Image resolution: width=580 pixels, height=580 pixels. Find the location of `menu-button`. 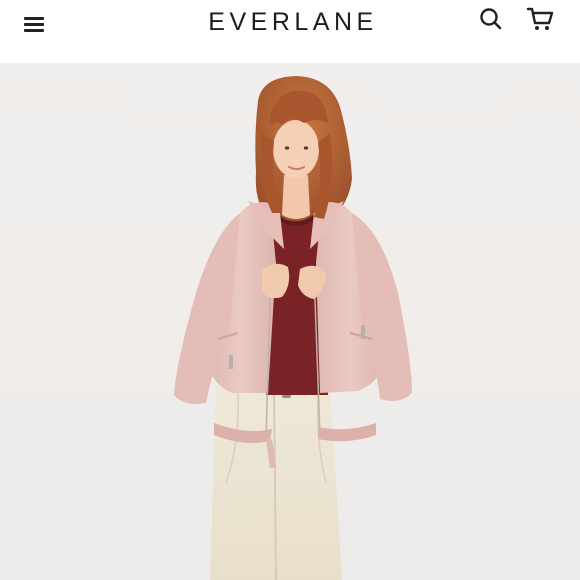

menu-button is located at coordinates (34, 24).